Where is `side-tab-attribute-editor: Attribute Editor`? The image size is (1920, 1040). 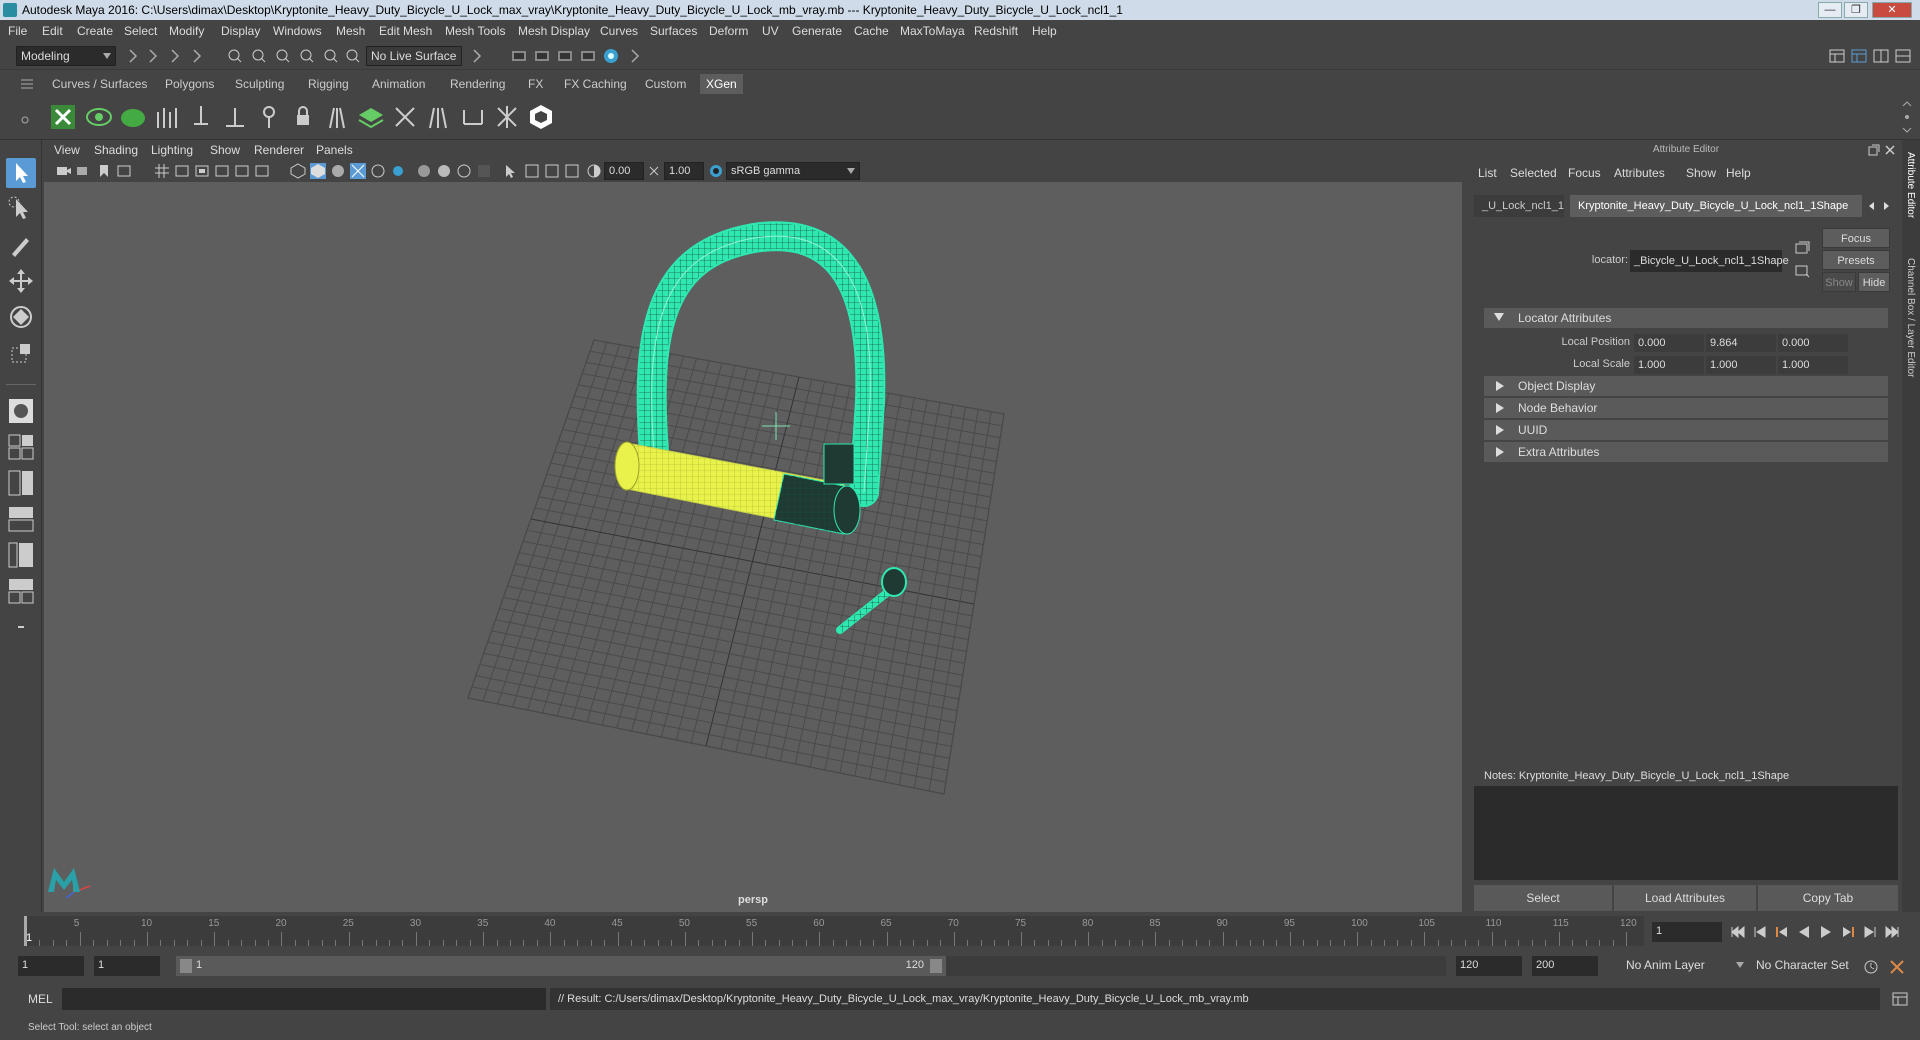 side-tab-attribute-editor: Attribute Editor is located at coordinates (1910, 185).